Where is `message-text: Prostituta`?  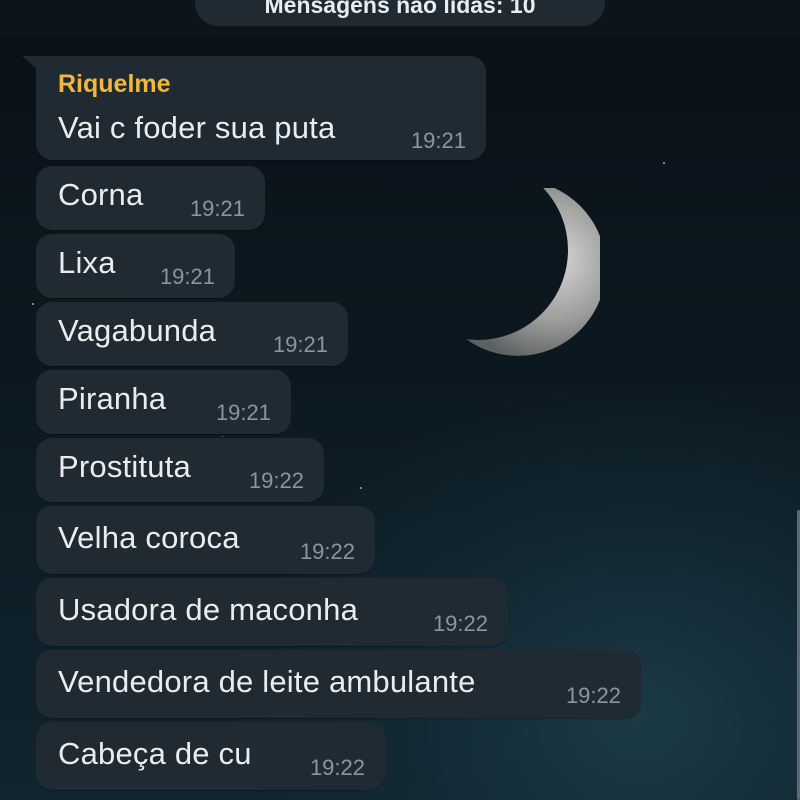 message-text: Prostituta is located at coordinates (124, 466).